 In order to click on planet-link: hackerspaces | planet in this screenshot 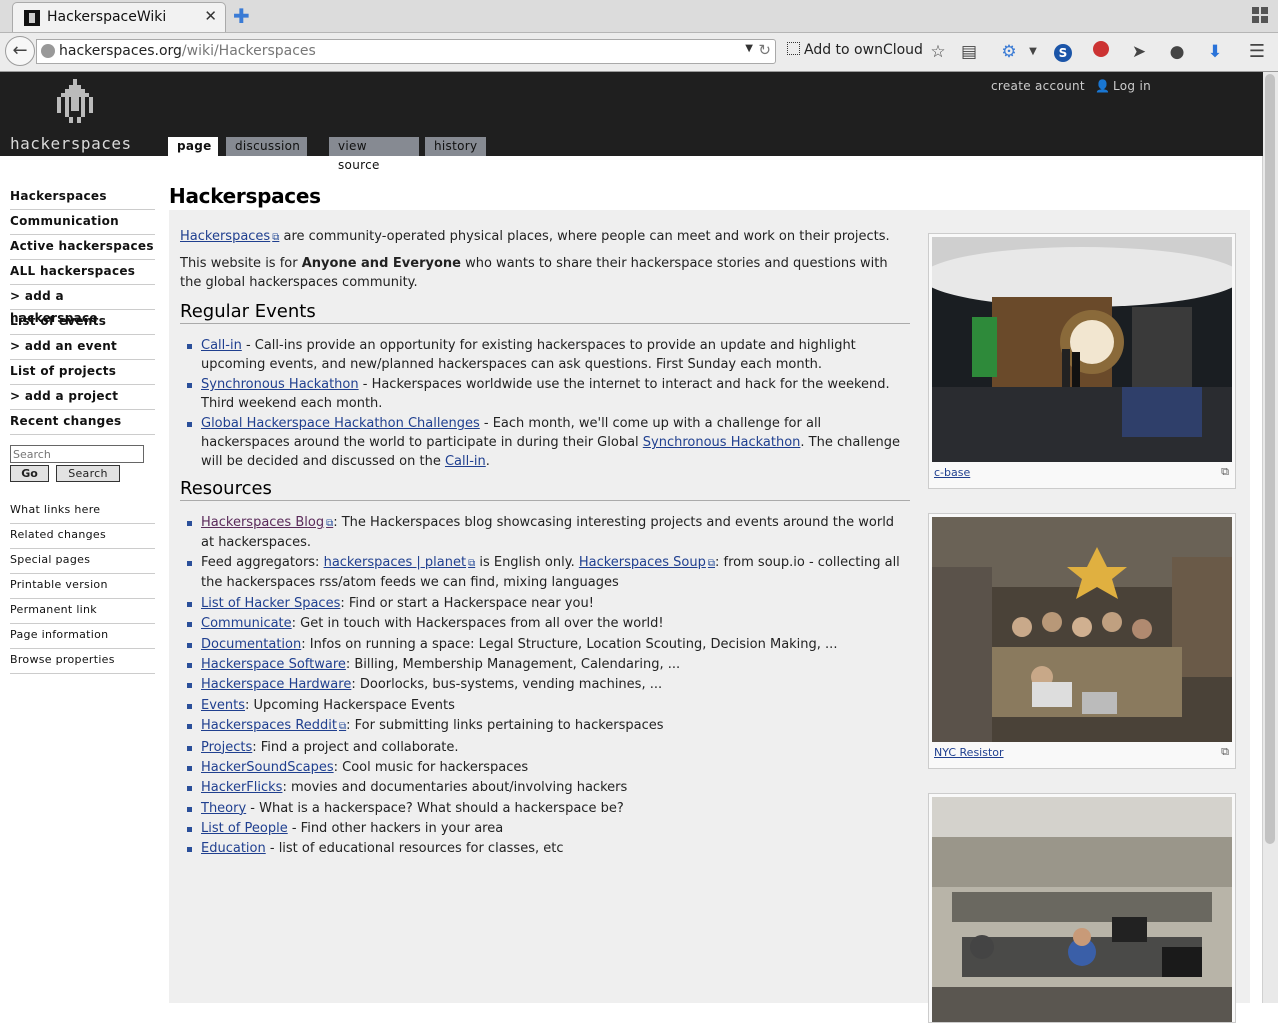, I will do `click(400, 562)`.